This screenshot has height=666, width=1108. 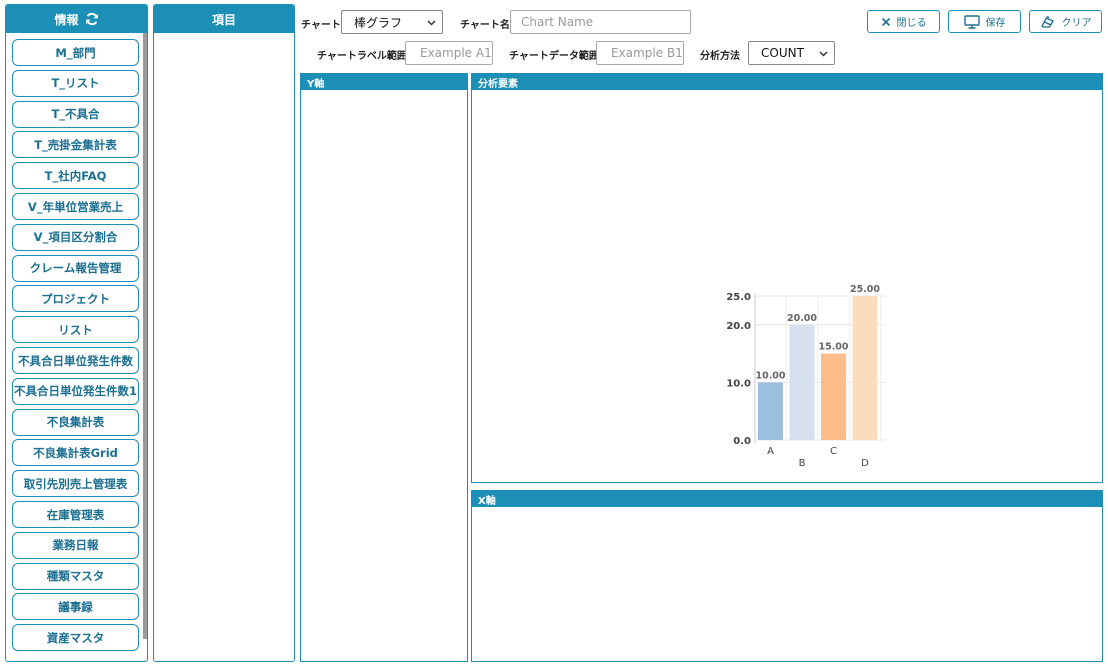 What do you see at coordinates (75, 607) in the screenshot?
I see `sidebar-item: 議事録` at bounding box center [75, 607].